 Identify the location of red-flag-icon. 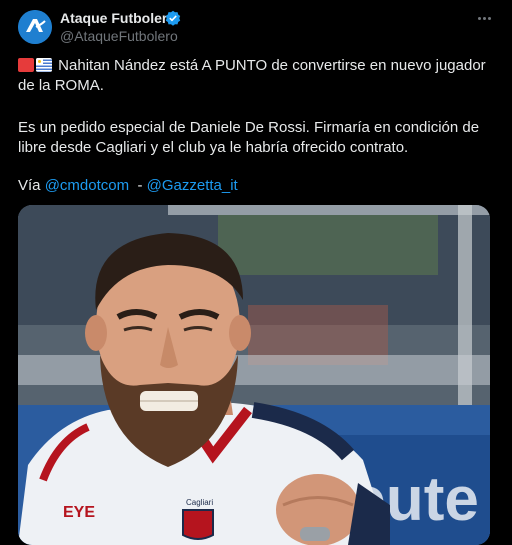
(26, 65).